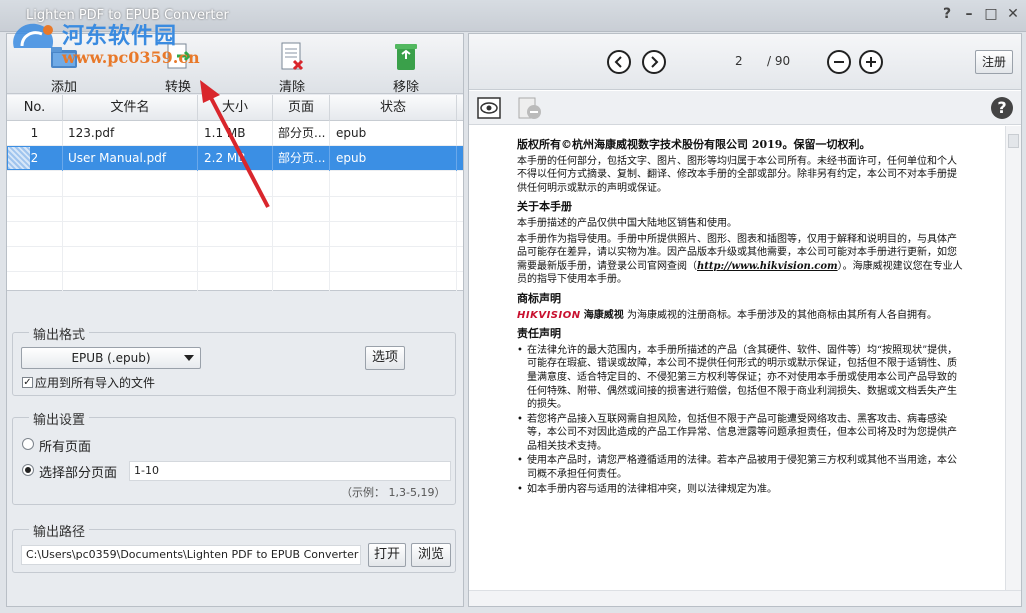  What do you see at coordinates (1013, 359) in the screenshot?
I see `vertical-scrollbar` at bounding box center [1013, 359].